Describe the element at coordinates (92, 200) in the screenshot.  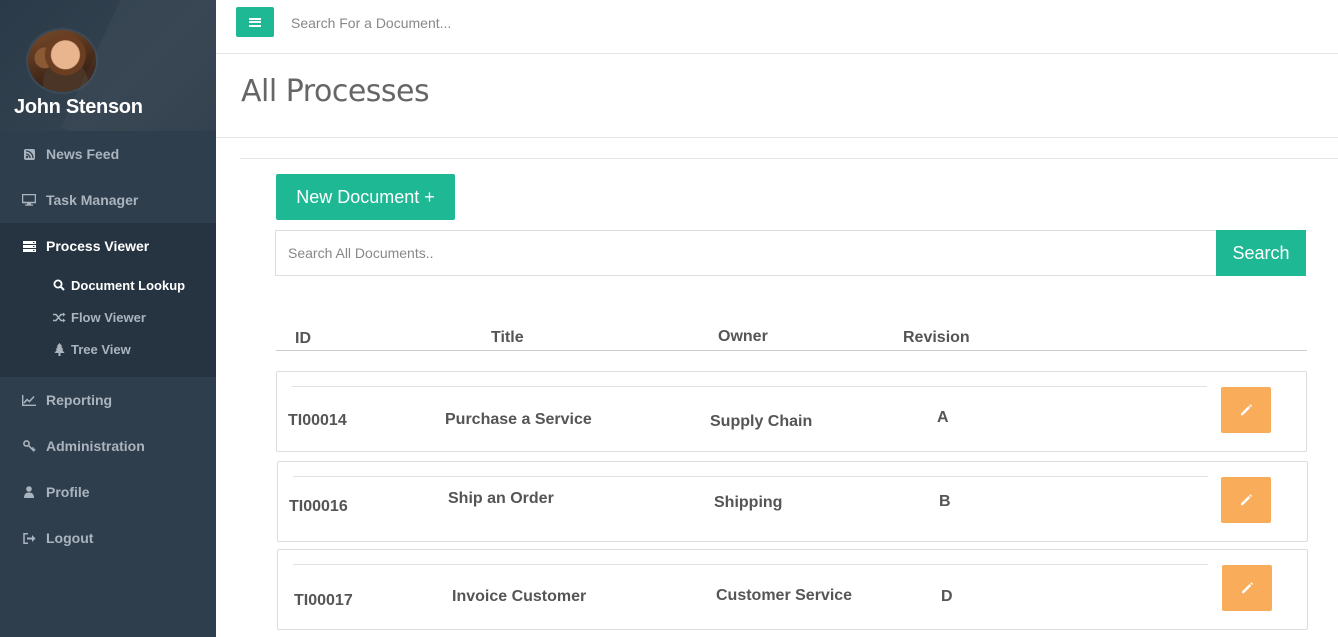
I see `sidebar-item-label: Task Manager` at that location.